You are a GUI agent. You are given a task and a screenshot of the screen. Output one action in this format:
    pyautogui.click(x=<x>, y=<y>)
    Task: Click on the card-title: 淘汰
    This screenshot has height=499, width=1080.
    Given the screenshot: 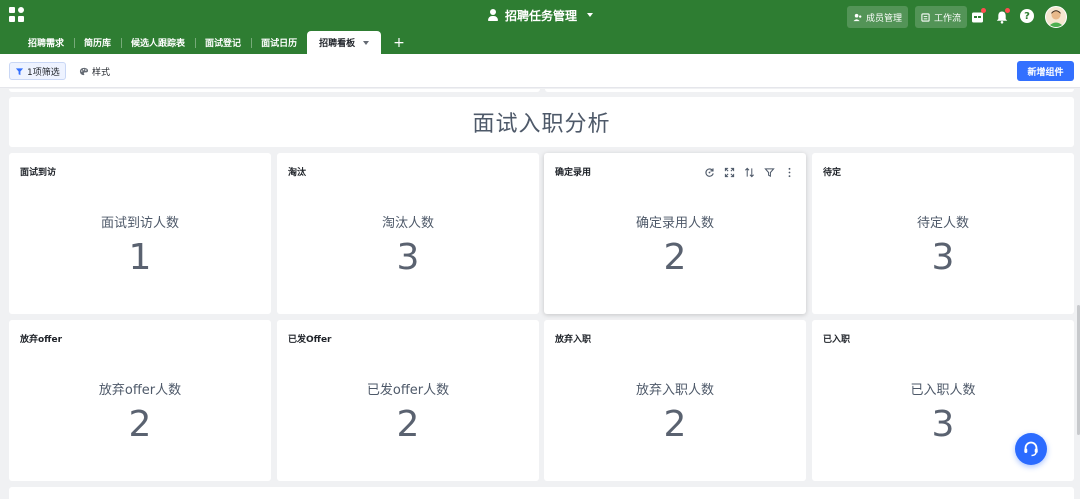 What is the action you would take?
    pyautogui.click(x=297, y=173)
    